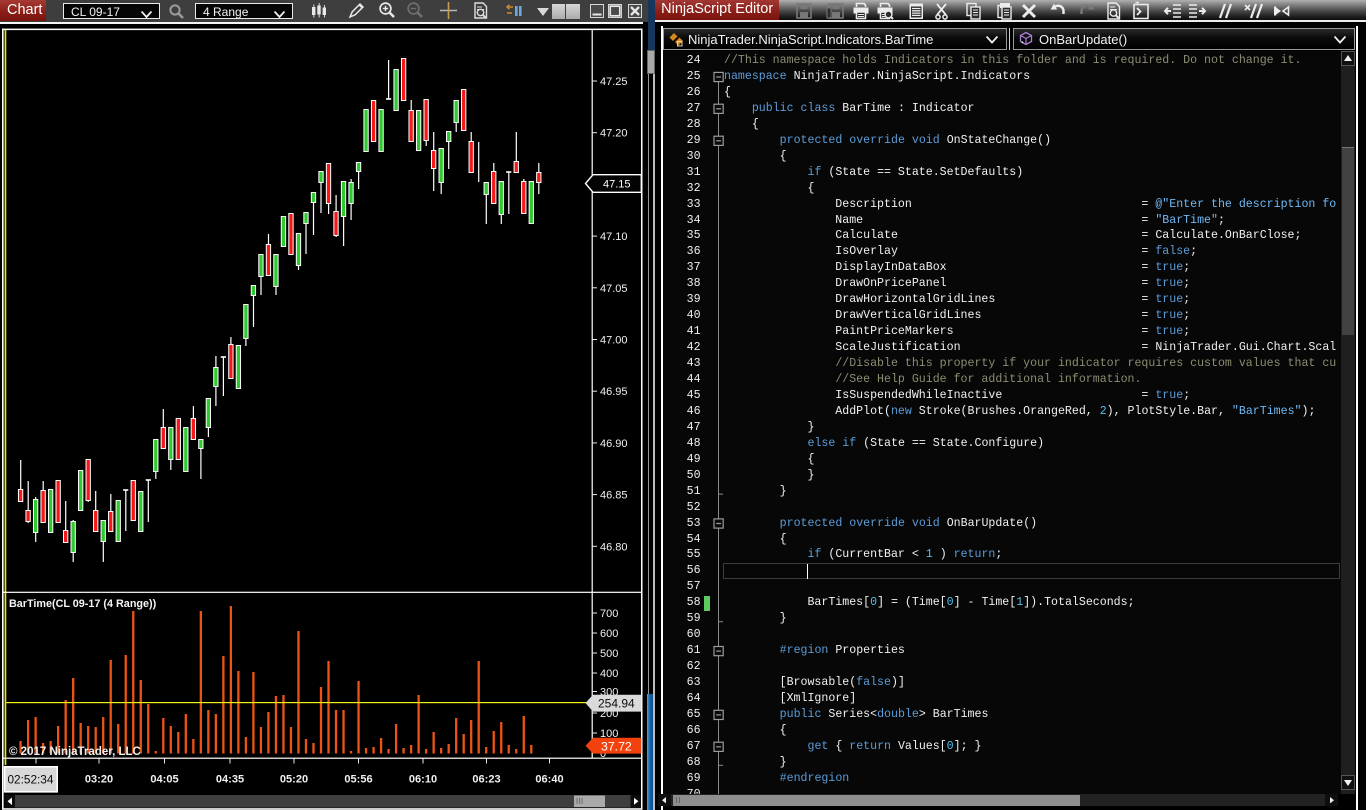 The image size is (1368, 810). I want to click on svg-text: 600, so click(609, 634).